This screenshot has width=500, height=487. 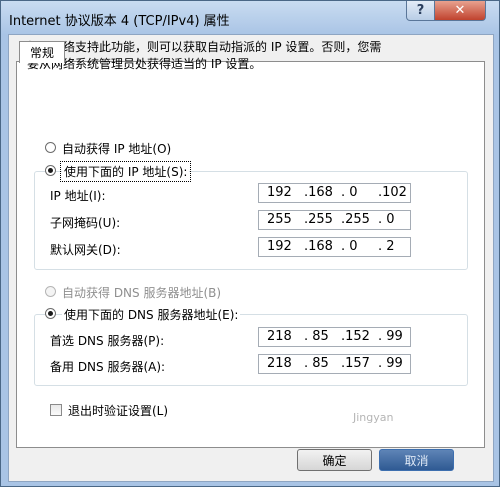 What do you see at coordinates (108, 367) in the screenshot?
I see `alternate-dns-label: 备用 DNS 服务器(A):` at bounding box center [108, 367].